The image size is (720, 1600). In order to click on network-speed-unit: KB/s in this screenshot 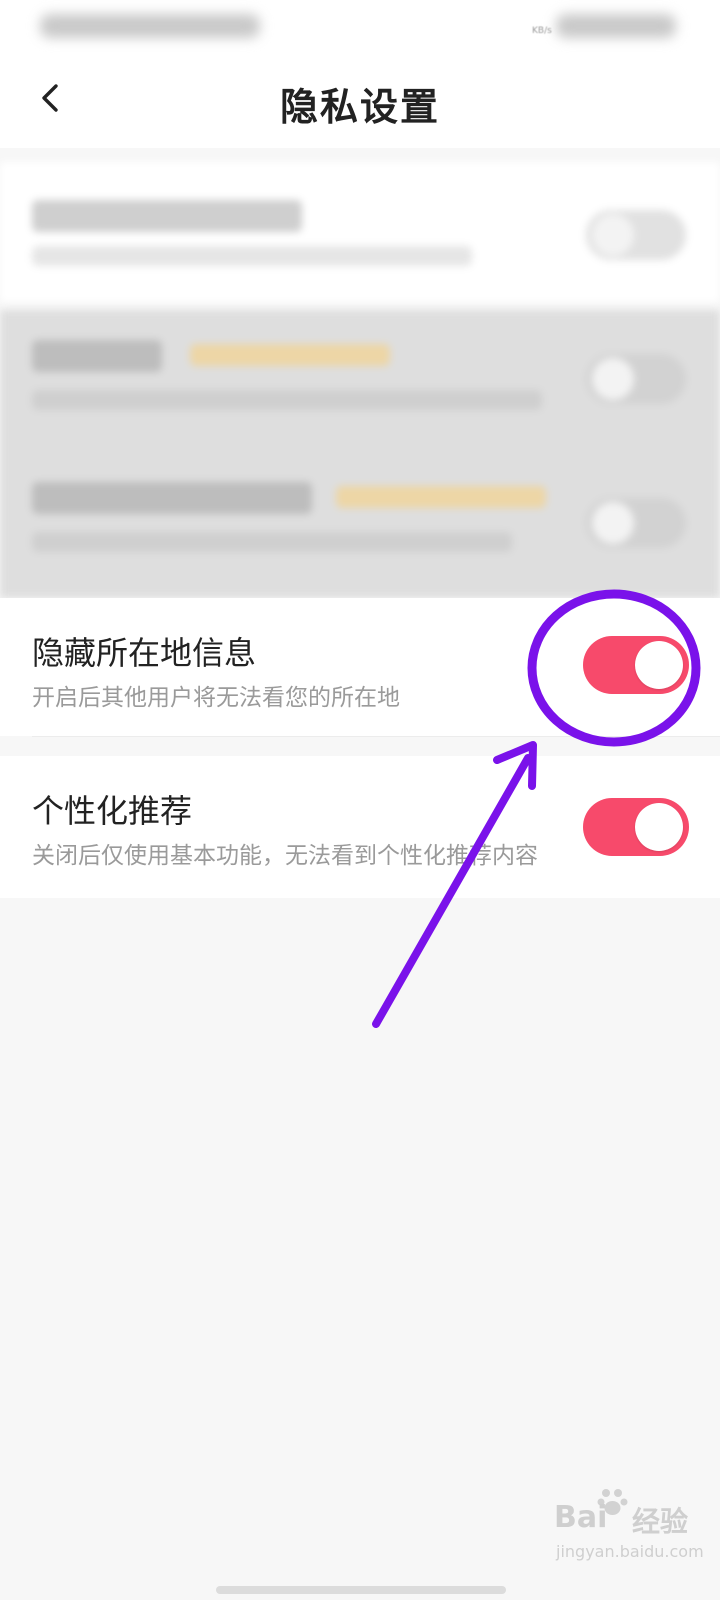, I will do `click(542, 31)`.